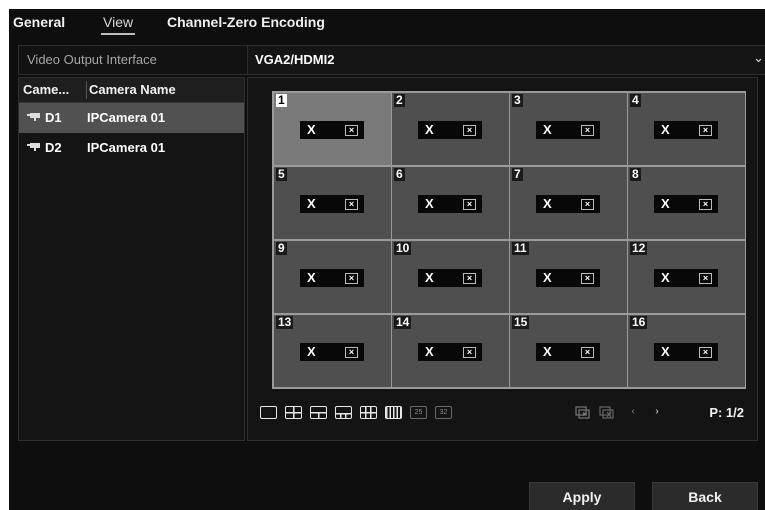 This screenshot has width=765, height=510. What do you see at coordinates (443, 412) in the screenshot?
I see `layout-32-icon: 32` at bounding box center [443, 412].